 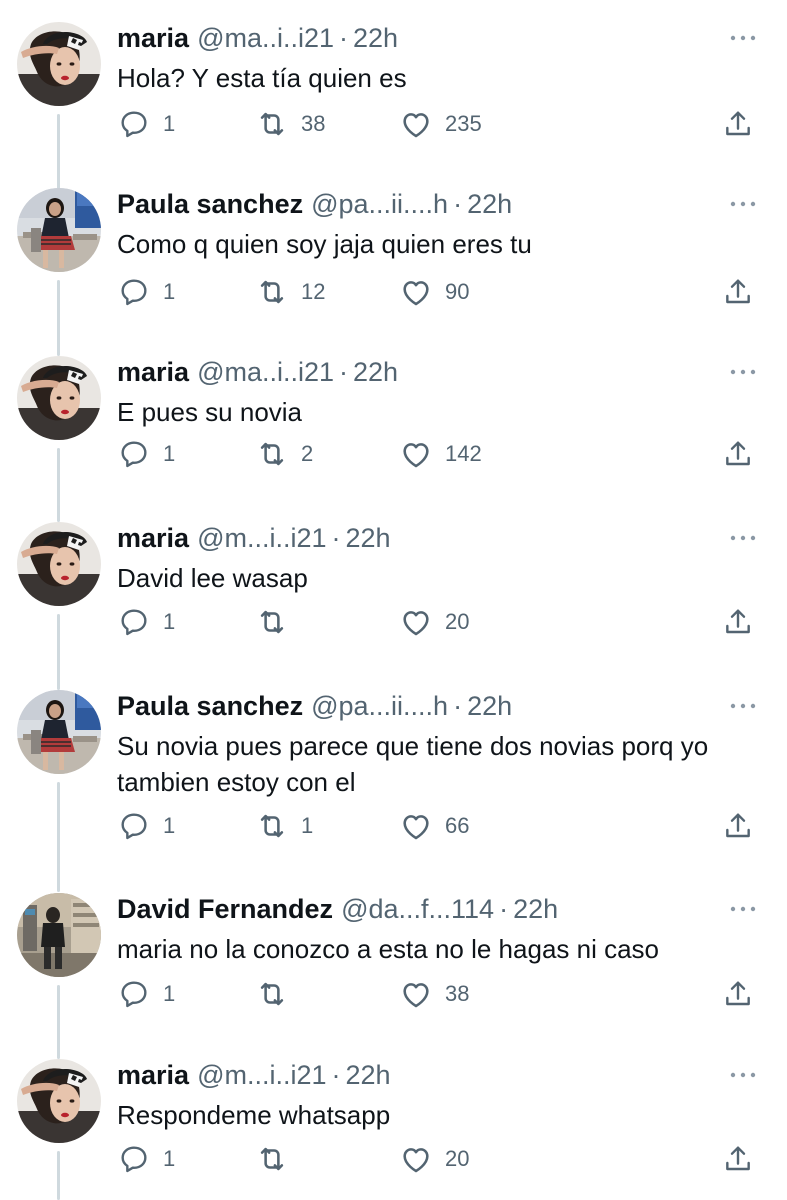 I want to click on retweet-button: 2, so click(x=284, y=454).